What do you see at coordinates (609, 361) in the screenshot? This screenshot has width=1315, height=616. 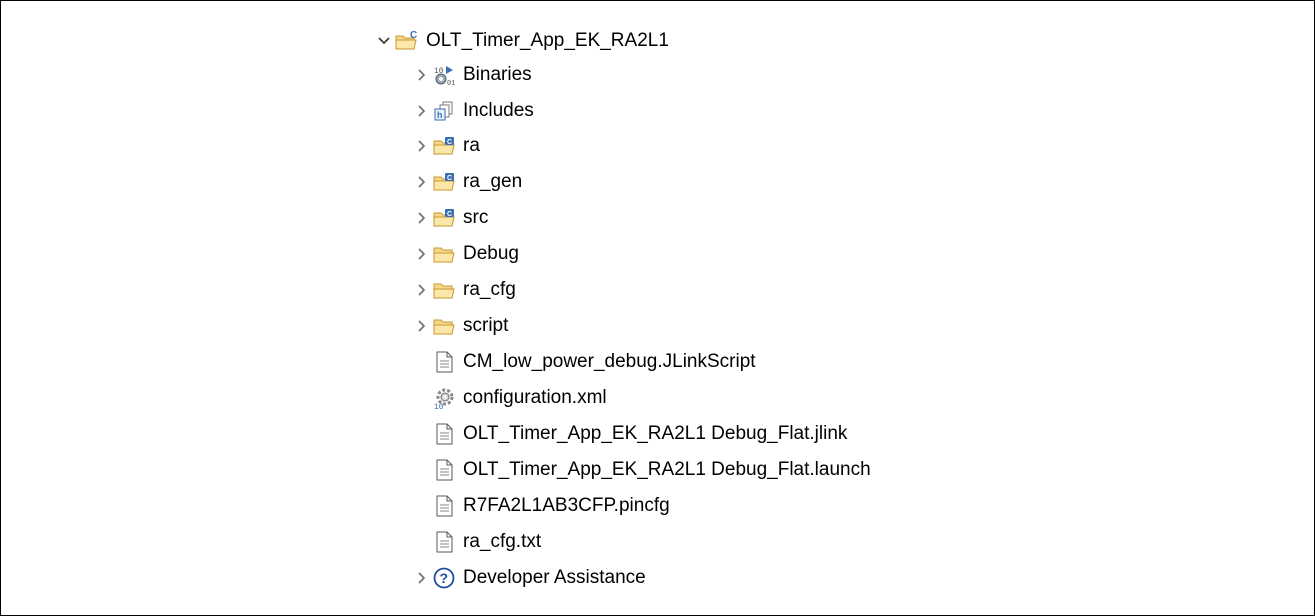 I see `tree-item-label: CM_low_power_debug.JLinkScript` at bounding box center [609, 361].